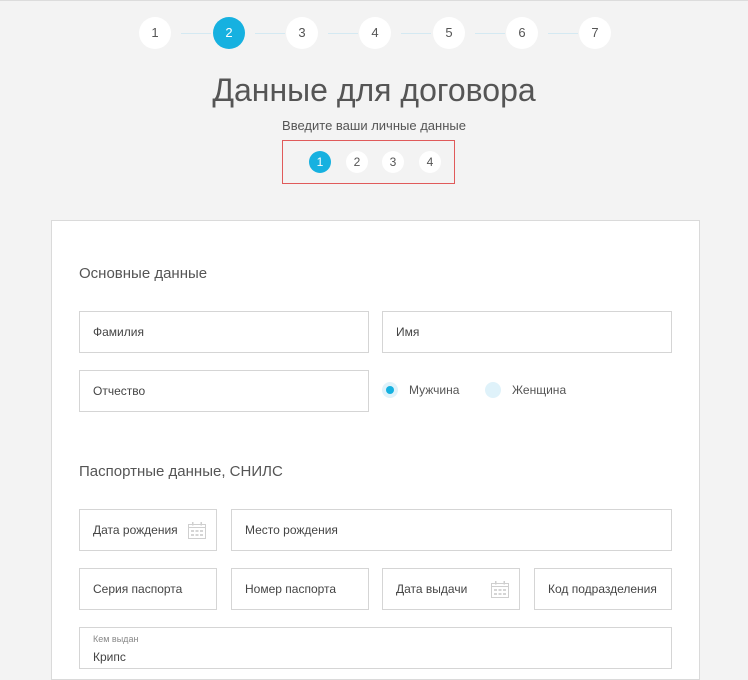 Image resolution: width=748 pixels, height=680 pixels. I want to click on top-border, so click(374, 0).